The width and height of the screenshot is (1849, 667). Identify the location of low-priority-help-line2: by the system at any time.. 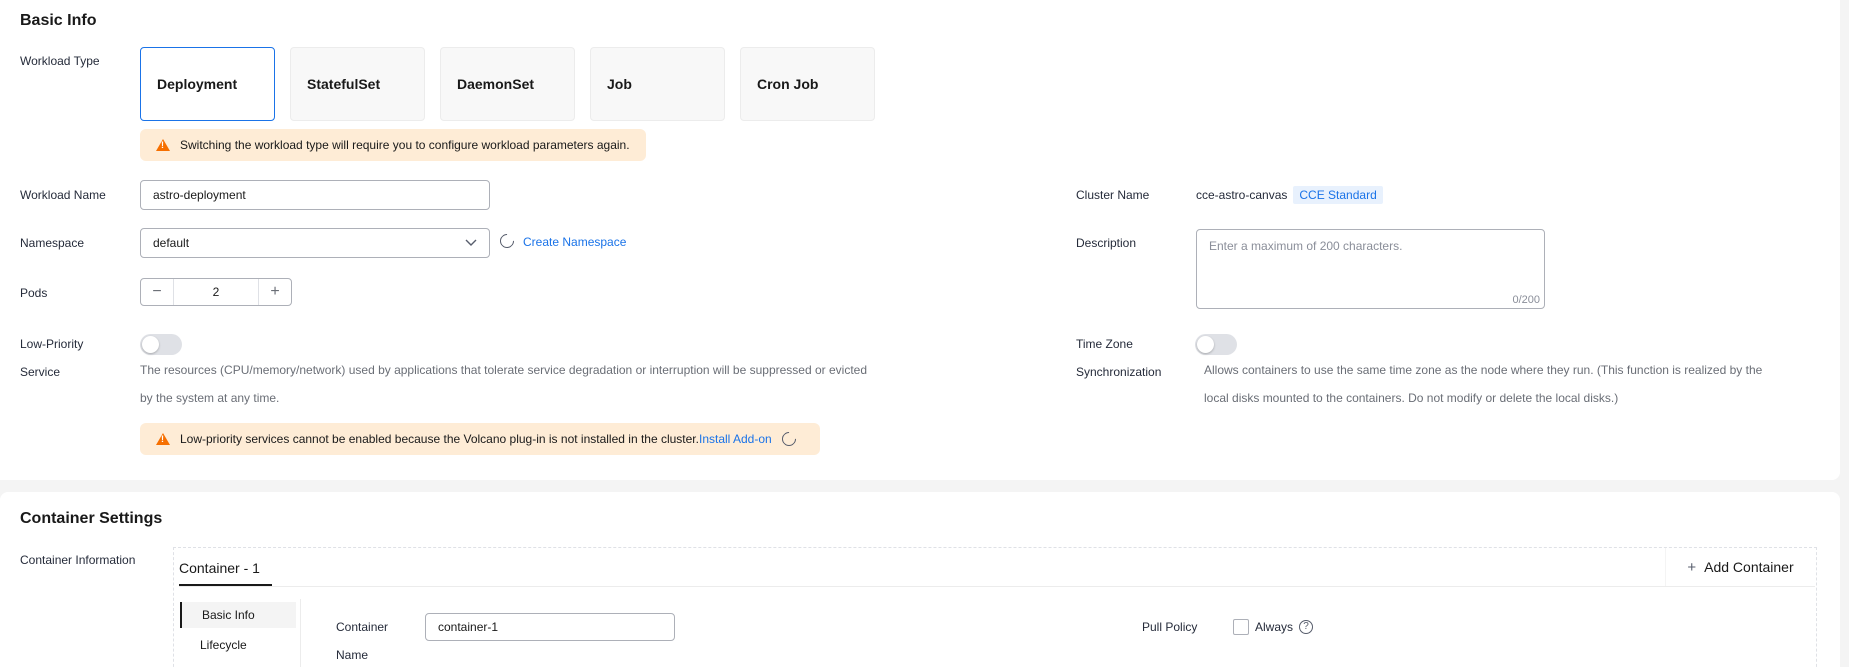
(210, 398).